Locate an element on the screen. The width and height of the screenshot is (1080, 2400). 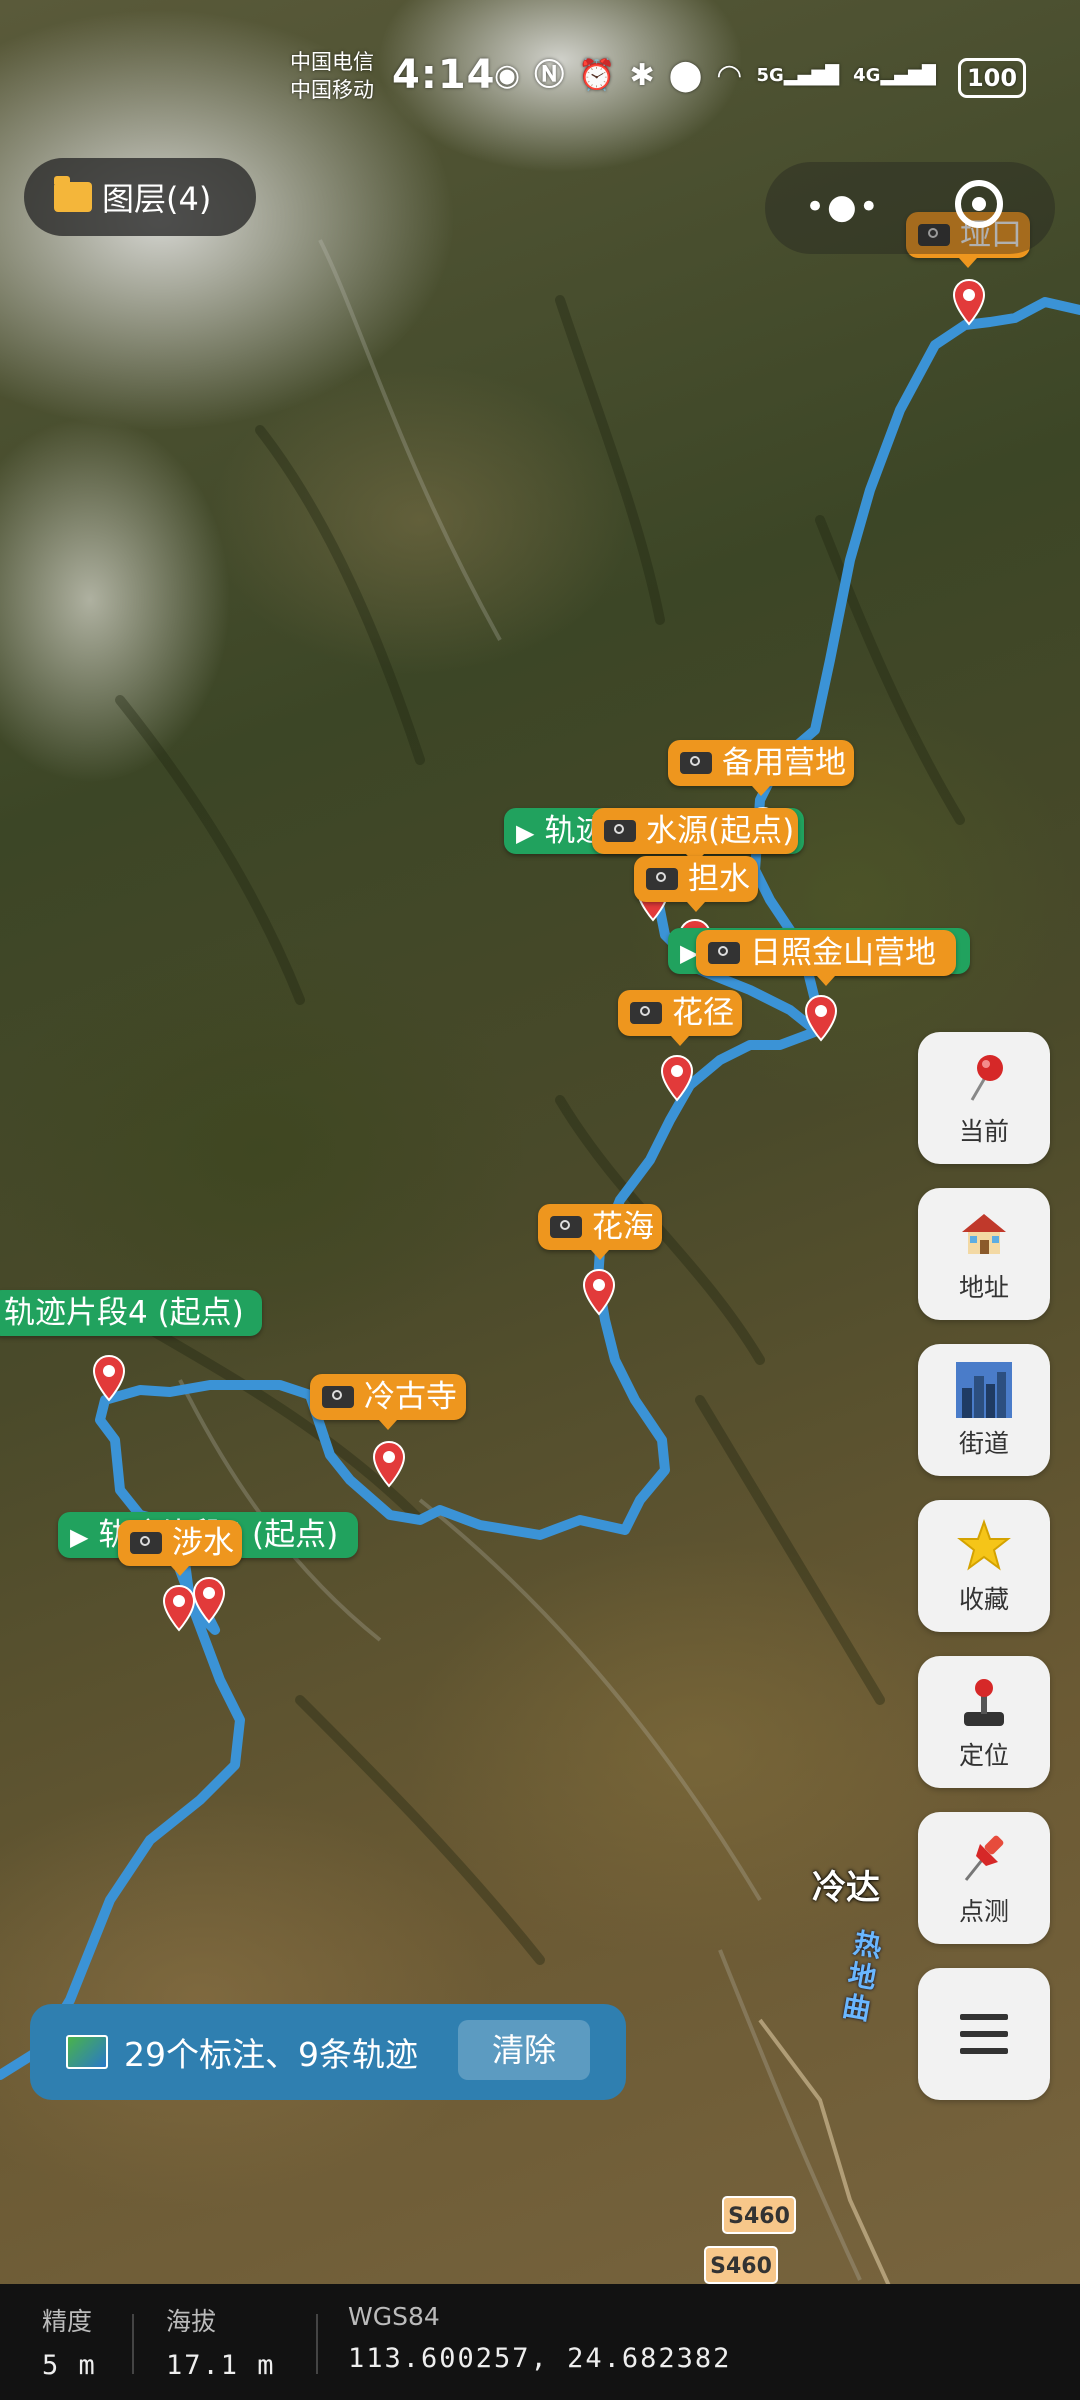
signal-icon: 4G▂▄▆█ is located at coordinates (894, 75).